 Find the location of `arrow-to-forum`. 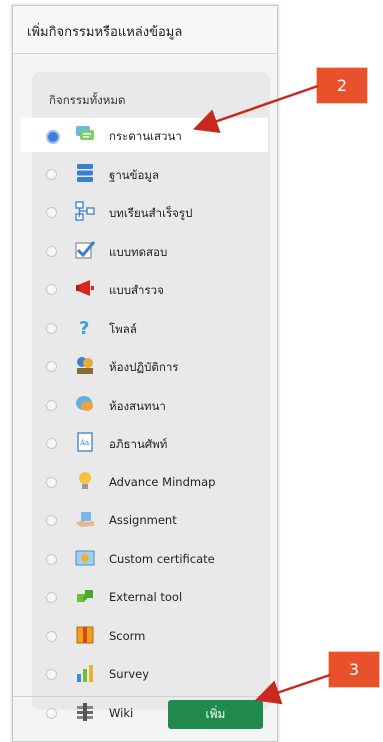

arrow-to-forum is located at coordinates (255, 109).